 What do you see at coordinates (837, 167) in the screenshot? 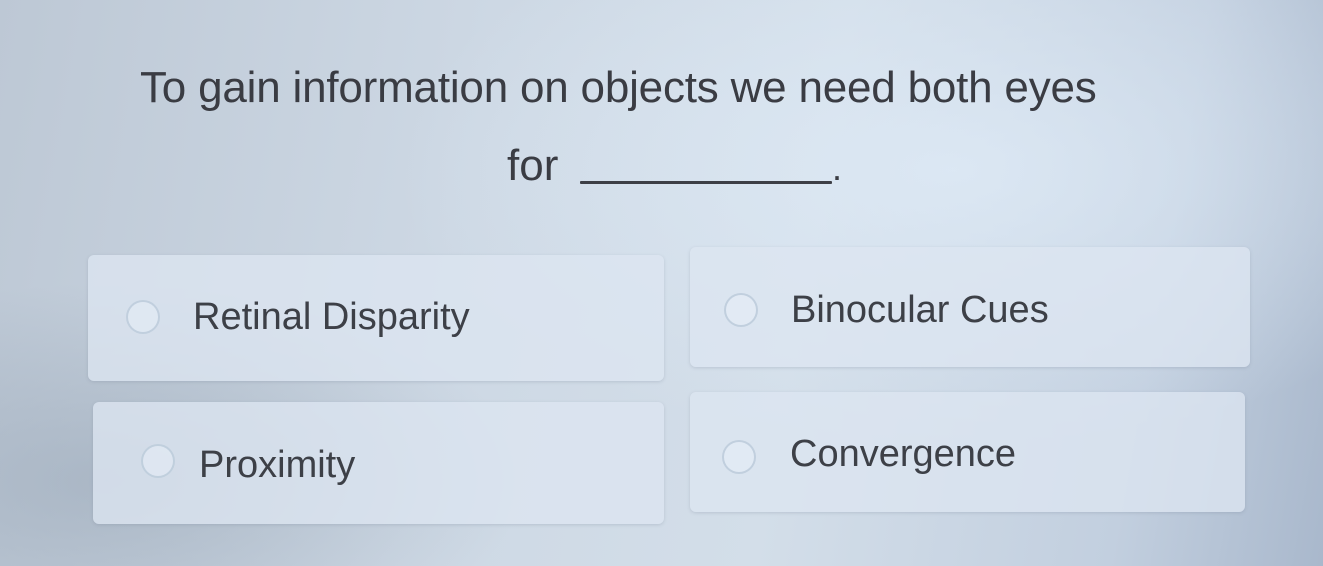
I see `question-period: .` at bounding box center [837, 167].